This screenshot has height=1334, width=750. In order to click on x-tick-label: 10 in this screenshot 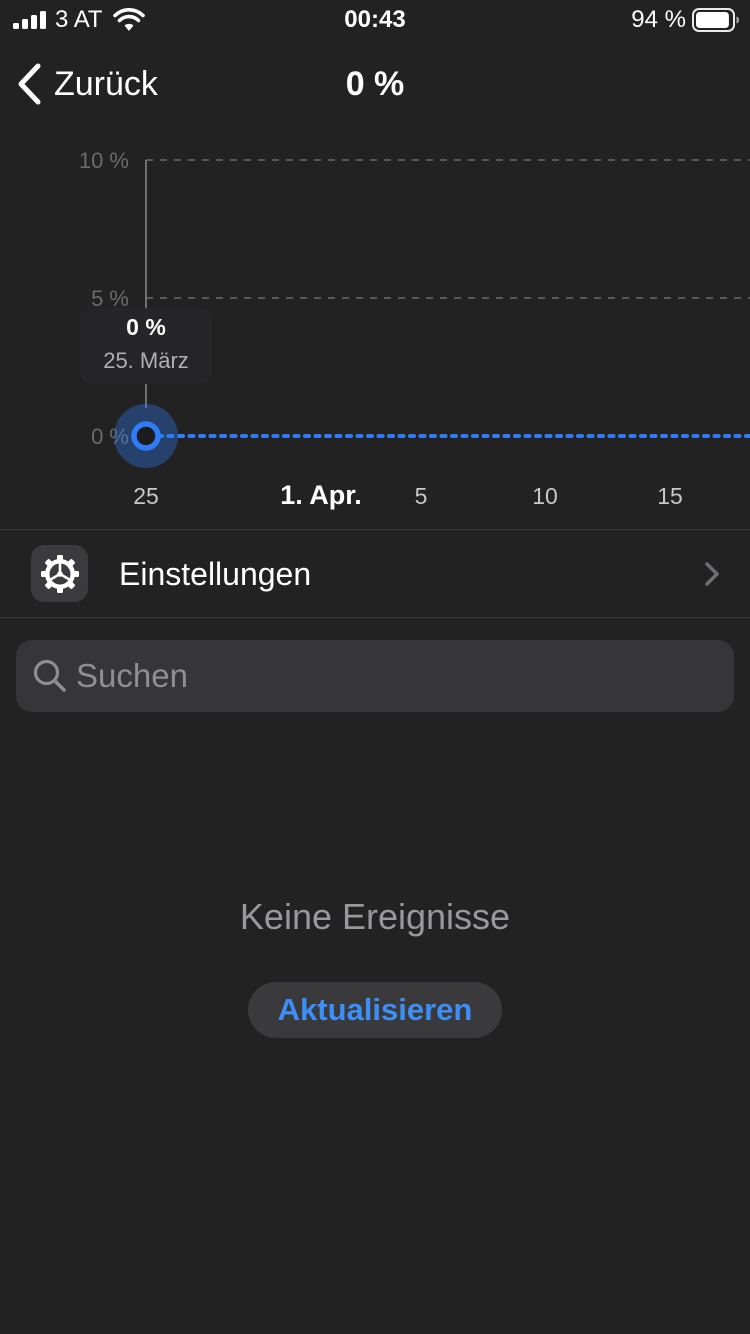, I will do `click(545, 496)`.